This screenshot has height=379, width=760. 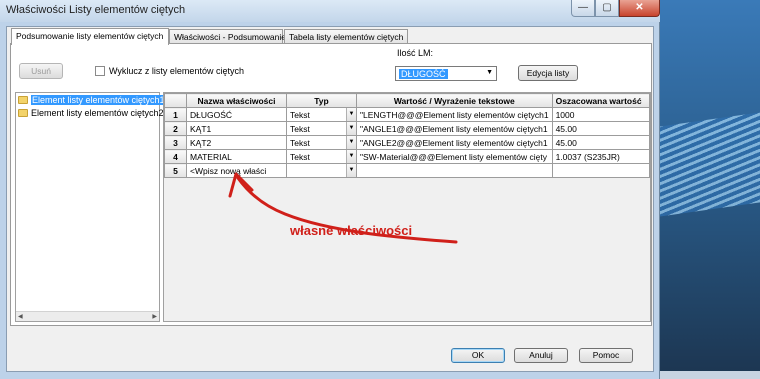 What do you see at coordinates (90, 36) in the screenshot?
I see `tab-cutlist-summary: Podsumowanie listy elementów ciętych` at bounding box center [90, 36].